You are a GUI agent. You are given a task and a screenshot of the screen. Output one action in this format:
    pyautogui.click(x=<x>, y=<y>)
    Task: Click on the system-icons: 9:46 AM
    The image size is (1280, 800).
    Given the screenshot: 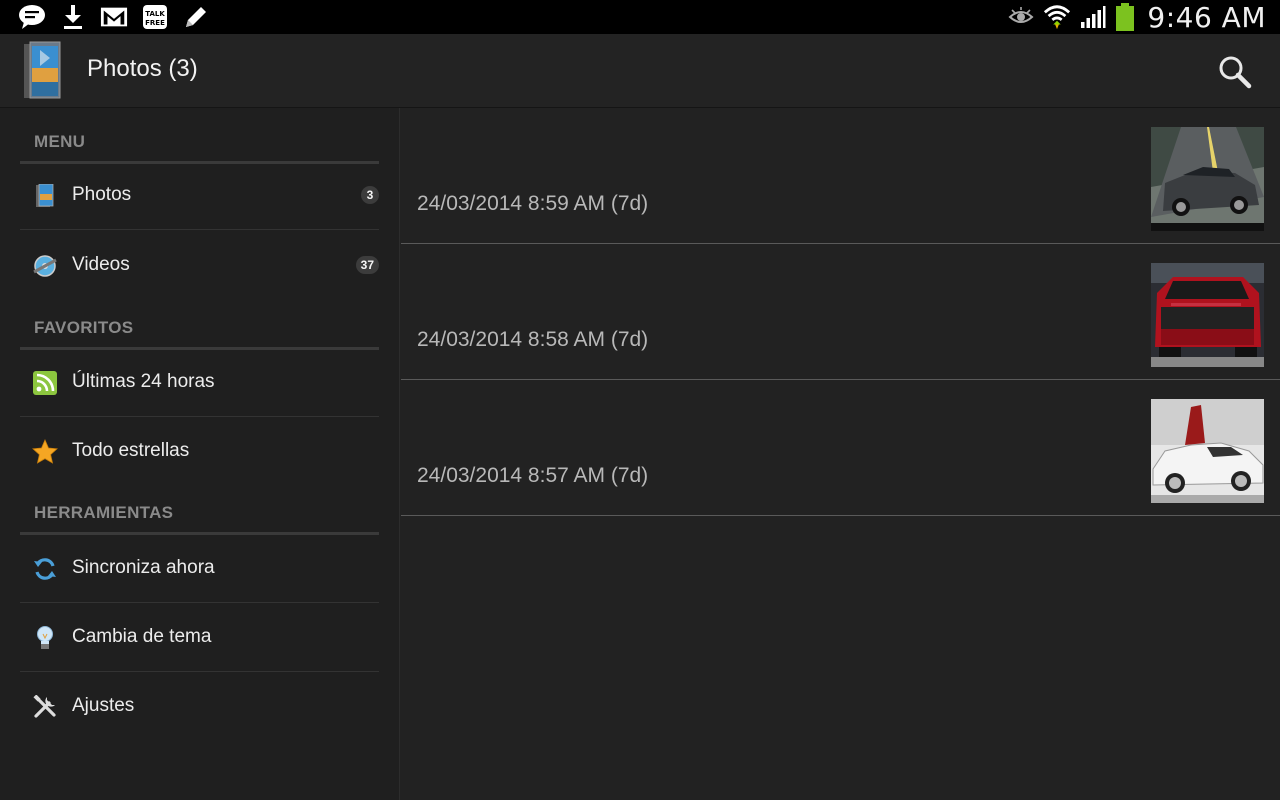 What is the action you would take?
    pyautogui.click(x=1136, y=17)
    